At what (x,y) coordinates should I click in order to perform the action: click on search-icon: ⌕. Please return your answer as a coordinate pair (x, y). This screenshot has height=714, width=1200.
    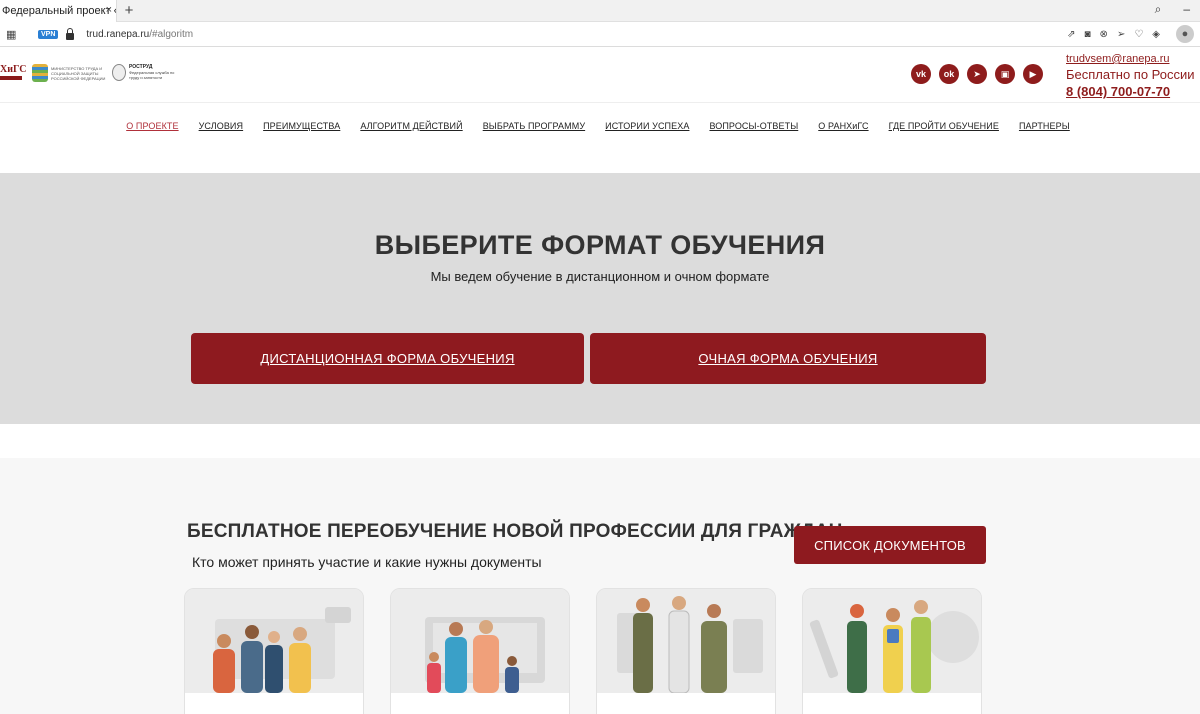
    Looking at the image, I should click on (1158, 9).